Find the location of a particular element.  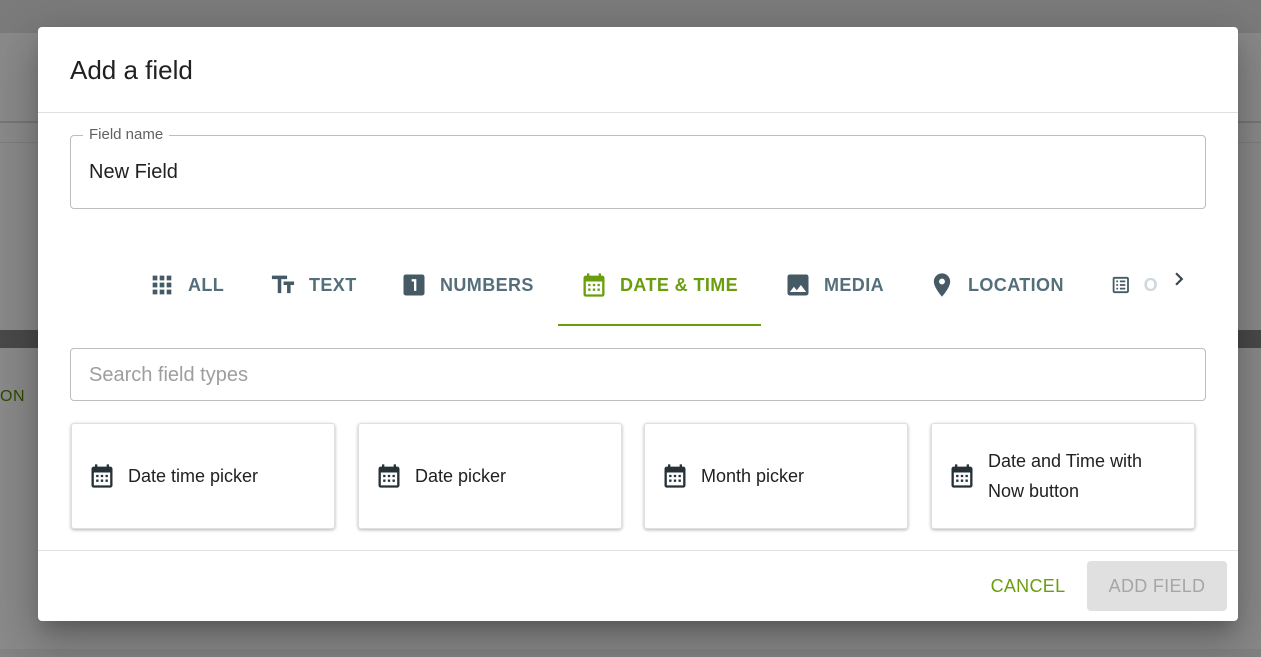

tabs-scroll-next-button is located at coordinates (1179, 279).